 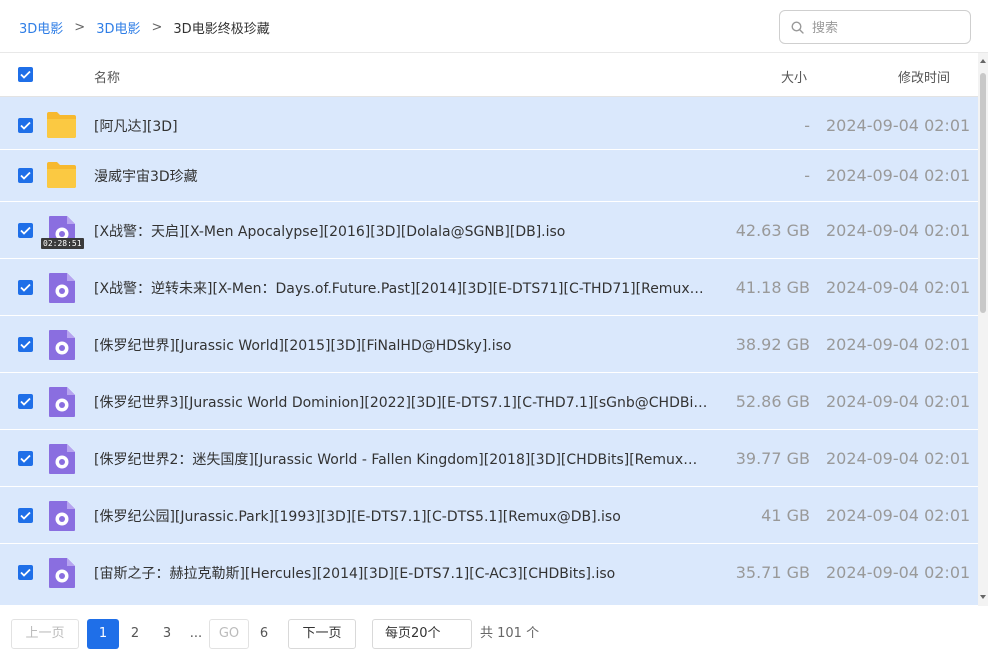 I want to click on list-item: [阿凡达][3D] - 2024-09-04 02:01, so click(x=489, y=123).